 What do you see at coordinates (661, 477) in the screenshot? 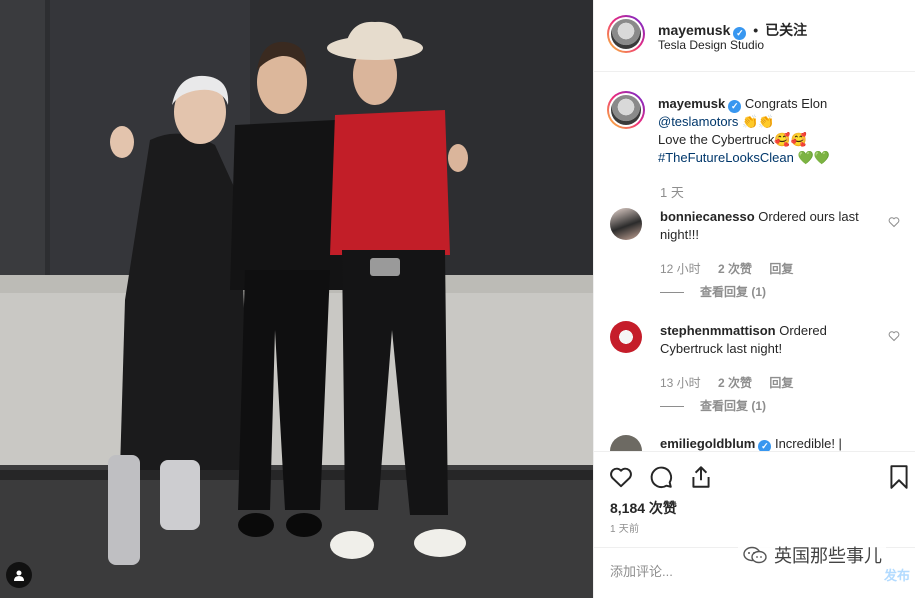
I see `comment-icon` at bounding box center [661, 477].